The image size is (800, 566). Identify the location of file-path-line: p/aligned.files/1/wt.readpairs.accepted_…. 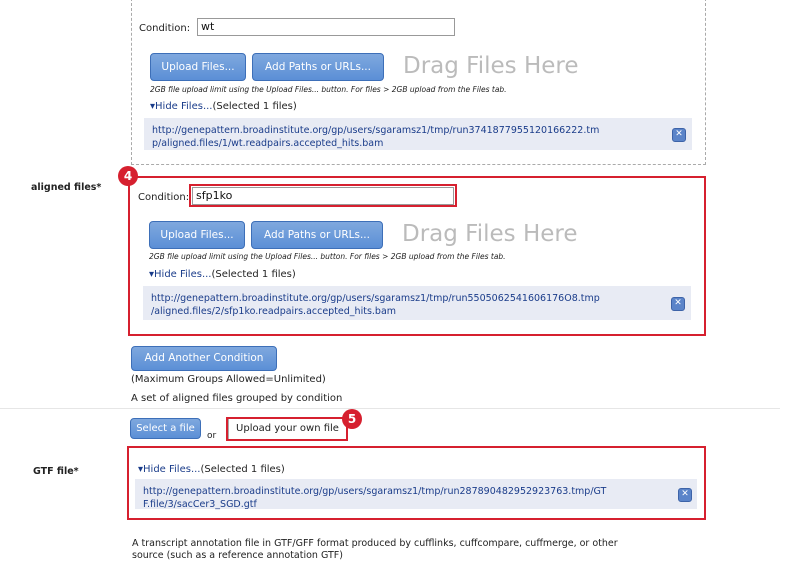
(268, 143).